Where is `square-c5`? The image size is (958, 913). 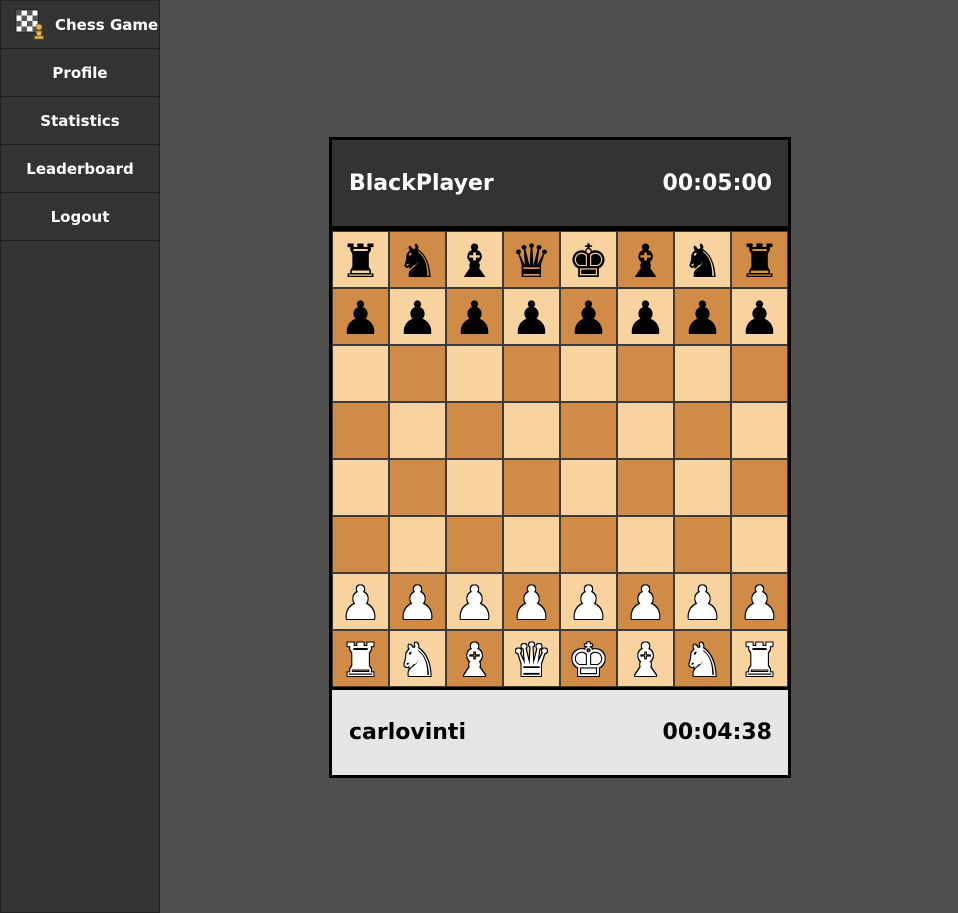 square-c5 is located at coordinates (474, 430).